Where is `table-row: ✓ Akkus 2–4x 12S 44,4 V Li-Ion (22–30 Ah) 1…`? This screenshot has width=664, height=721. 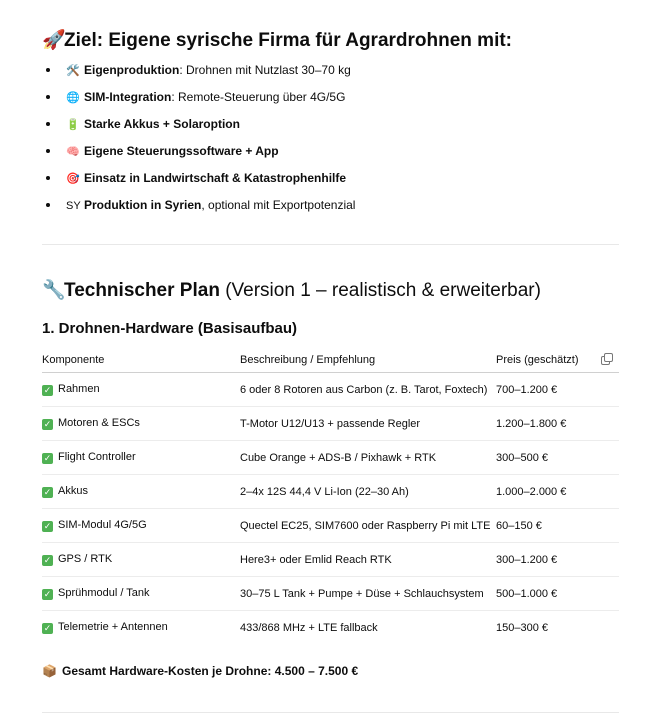 table-row: ✓ Akkus 2–4x 12S 44,4 V Li-Ion (22–30 Ah) 1… is located at coordinates (330, 491).